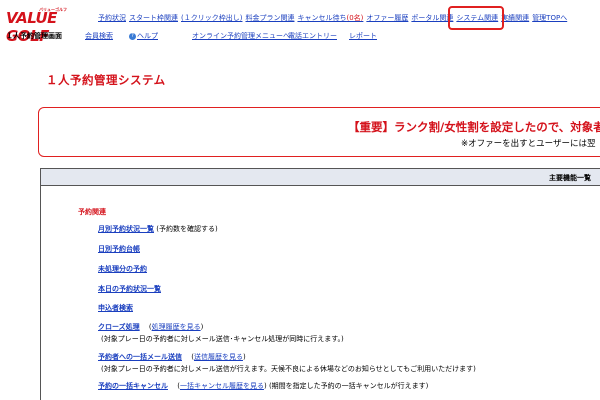 Image resolution: width=600 pixels, height=400 pixels. I want to click on bulk-cancel-history-link: 一括キャンセル履歴を見る, so click(222, 386).